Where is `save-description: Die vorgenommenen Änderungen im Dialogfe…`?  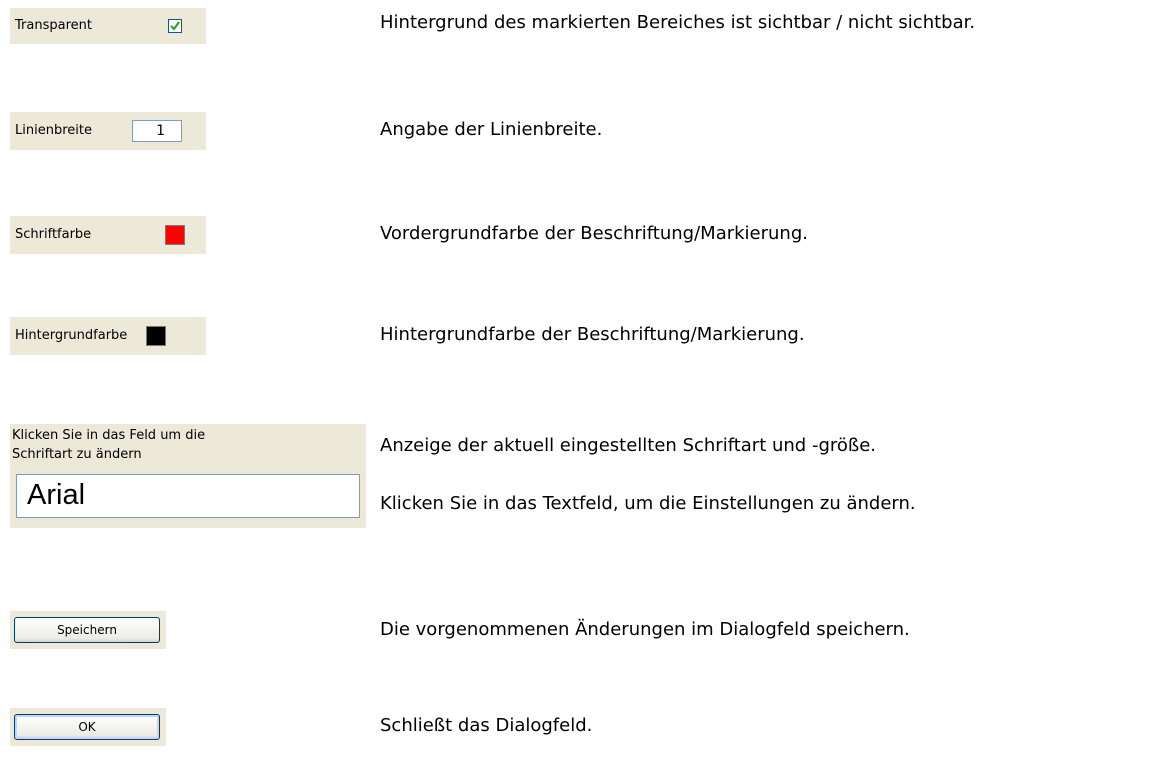
save-description: Die vorgenommenen Änderungen im Dialogfe… is located at coordinates (645, 629).